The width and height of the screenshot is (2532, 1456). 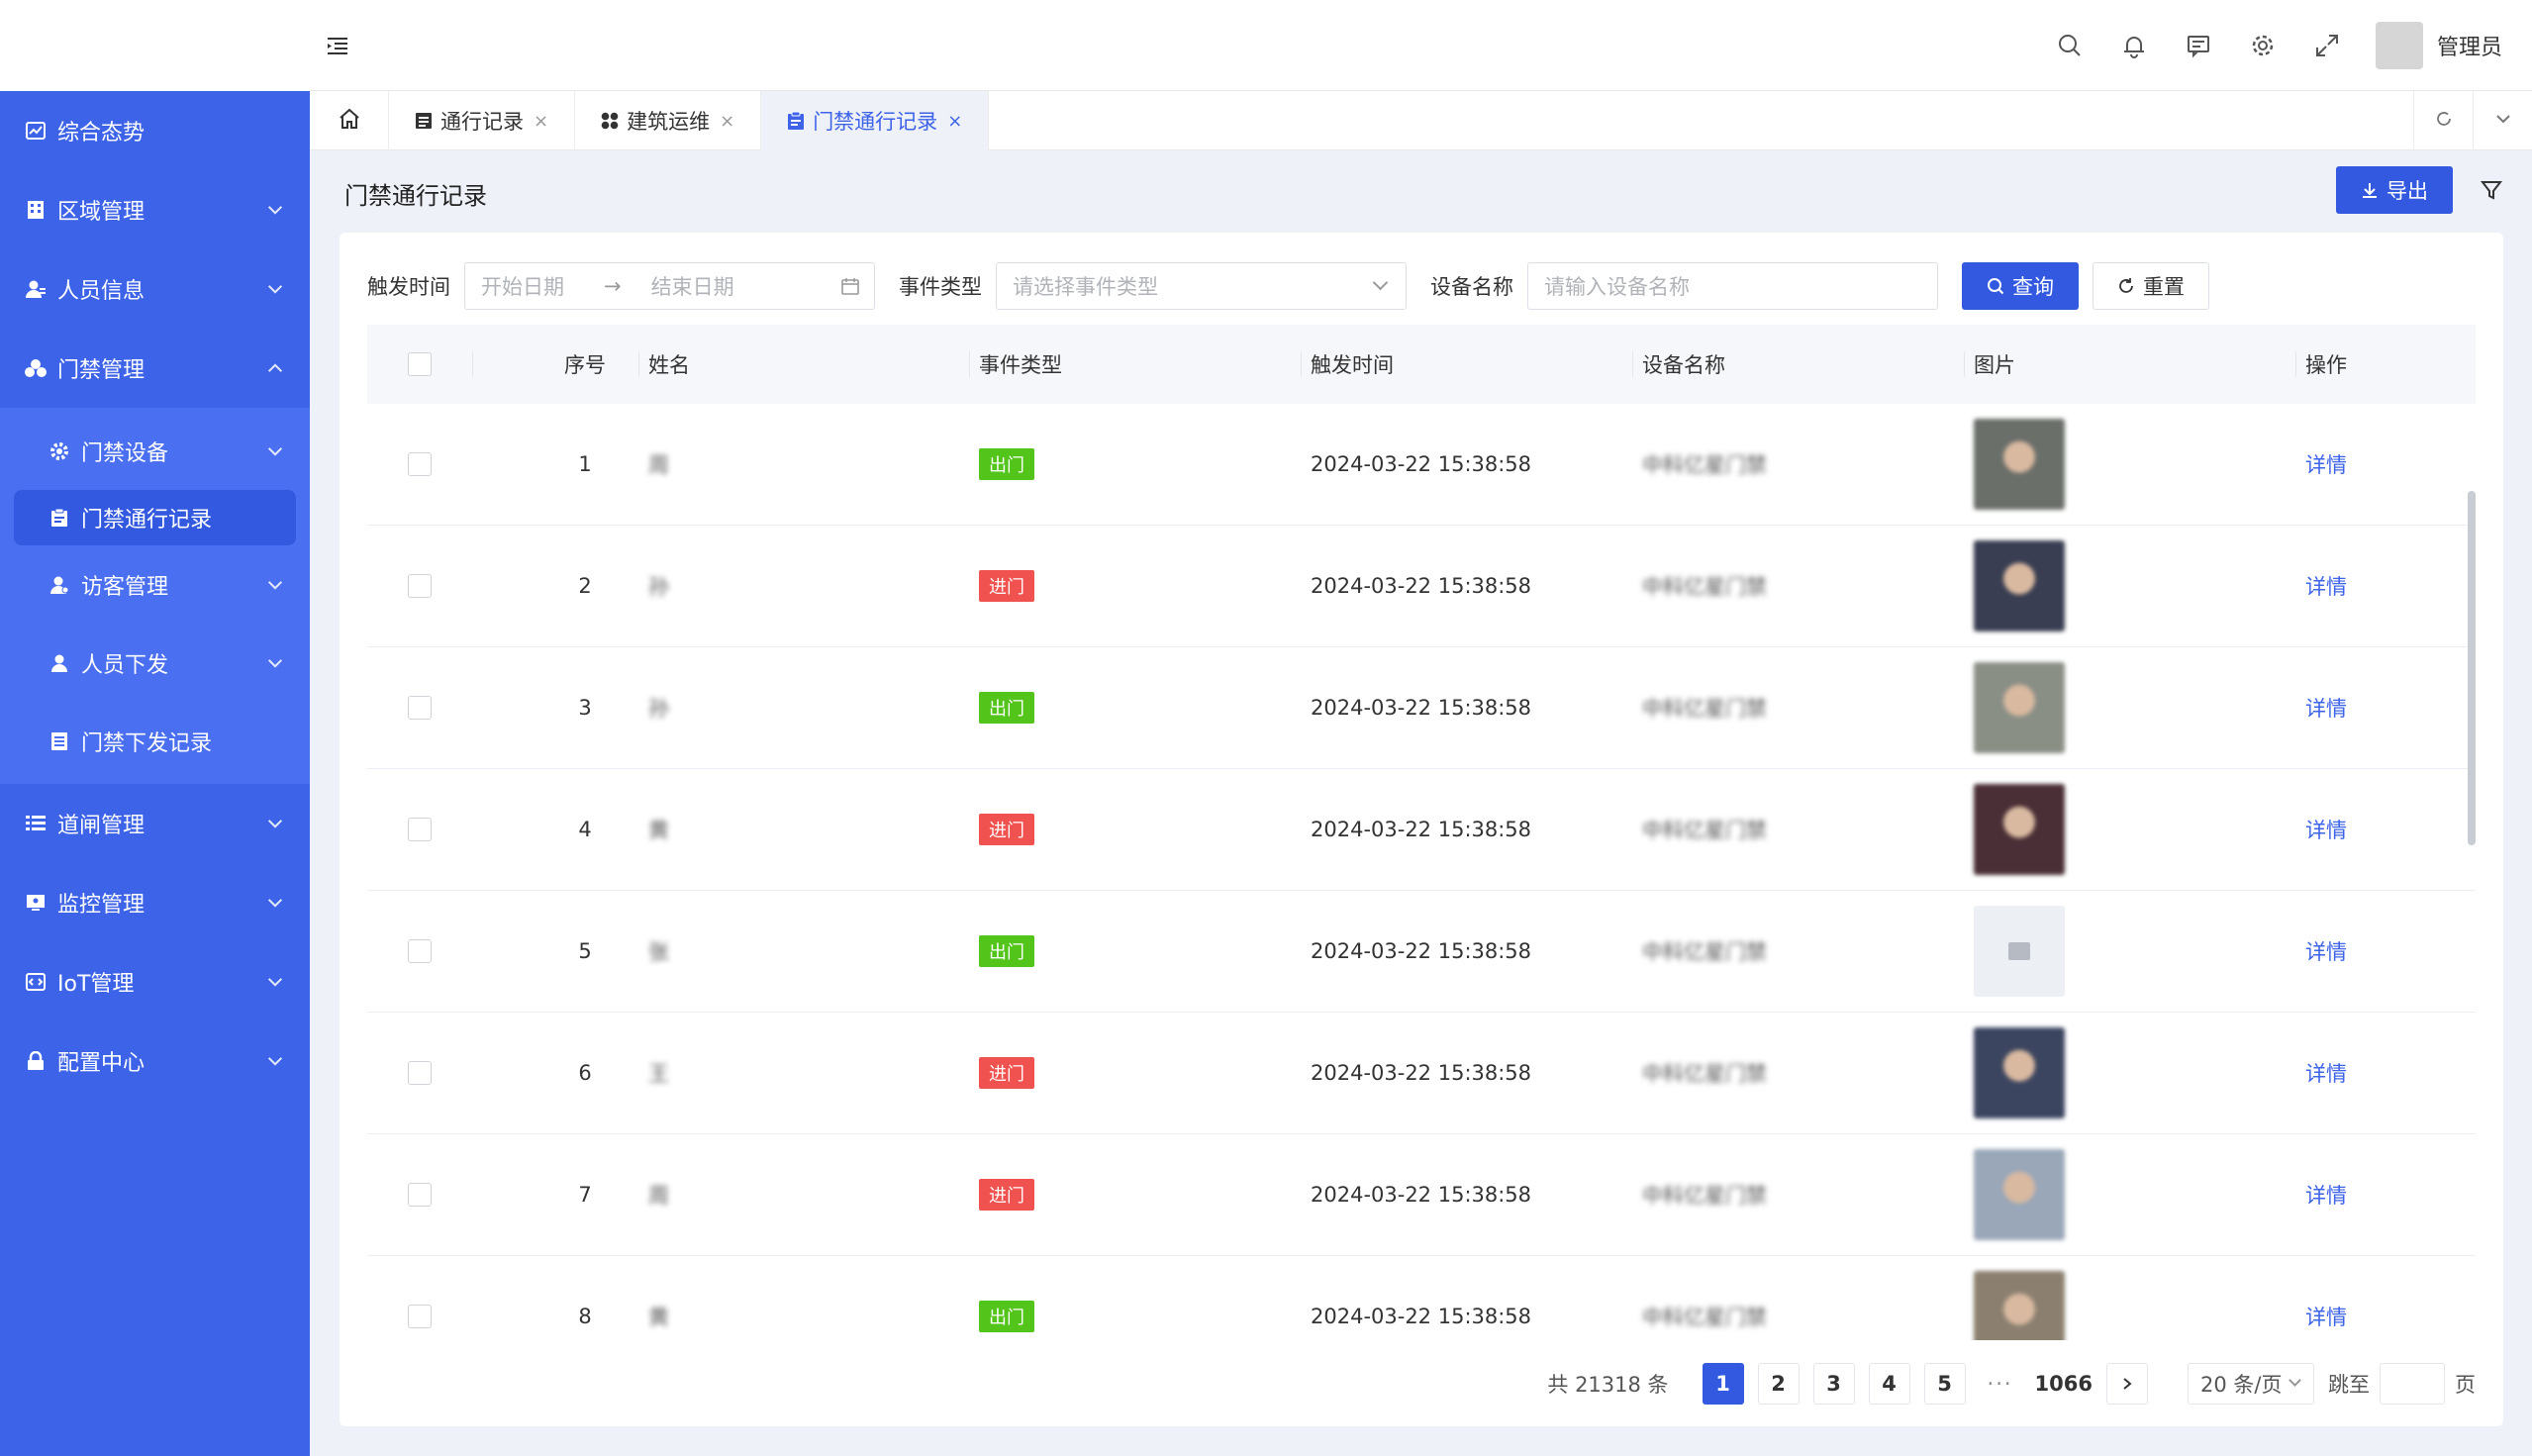 I want to click on refresh-icon, so click(x=2444, y=121).